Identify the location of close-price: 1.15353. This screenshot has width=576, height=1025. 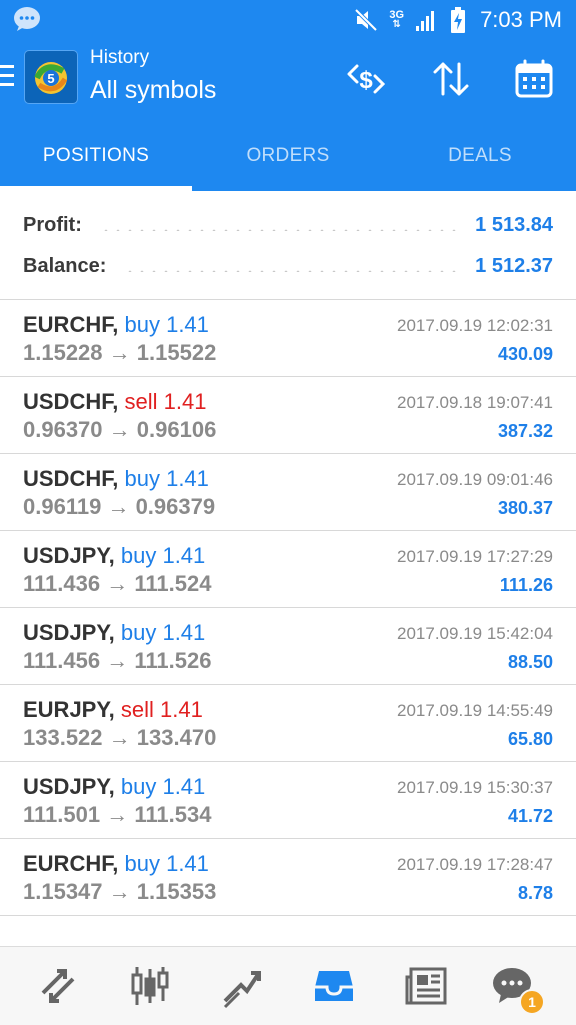
(176, 891).